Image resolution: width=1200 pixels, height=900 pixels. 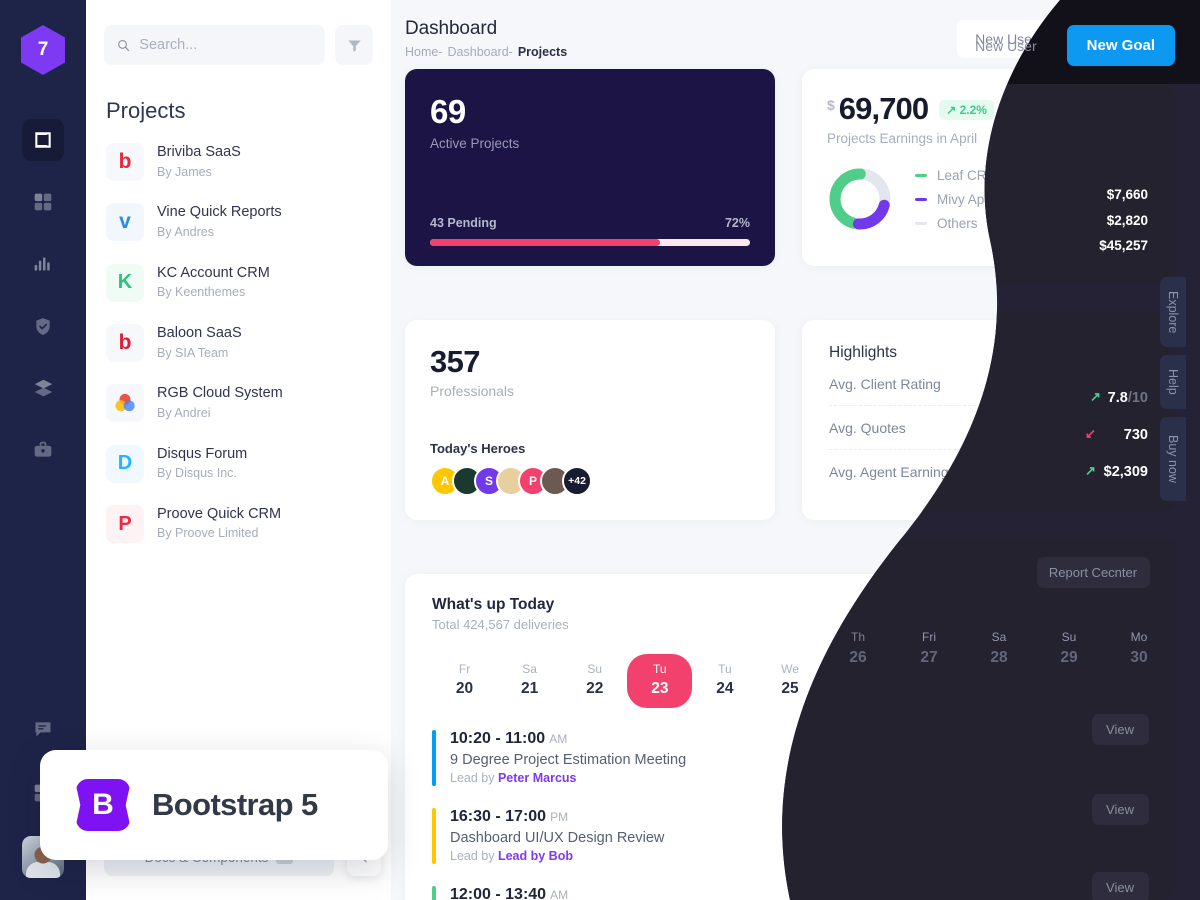 I want to click on filter-button, so click(x=354, y=45).